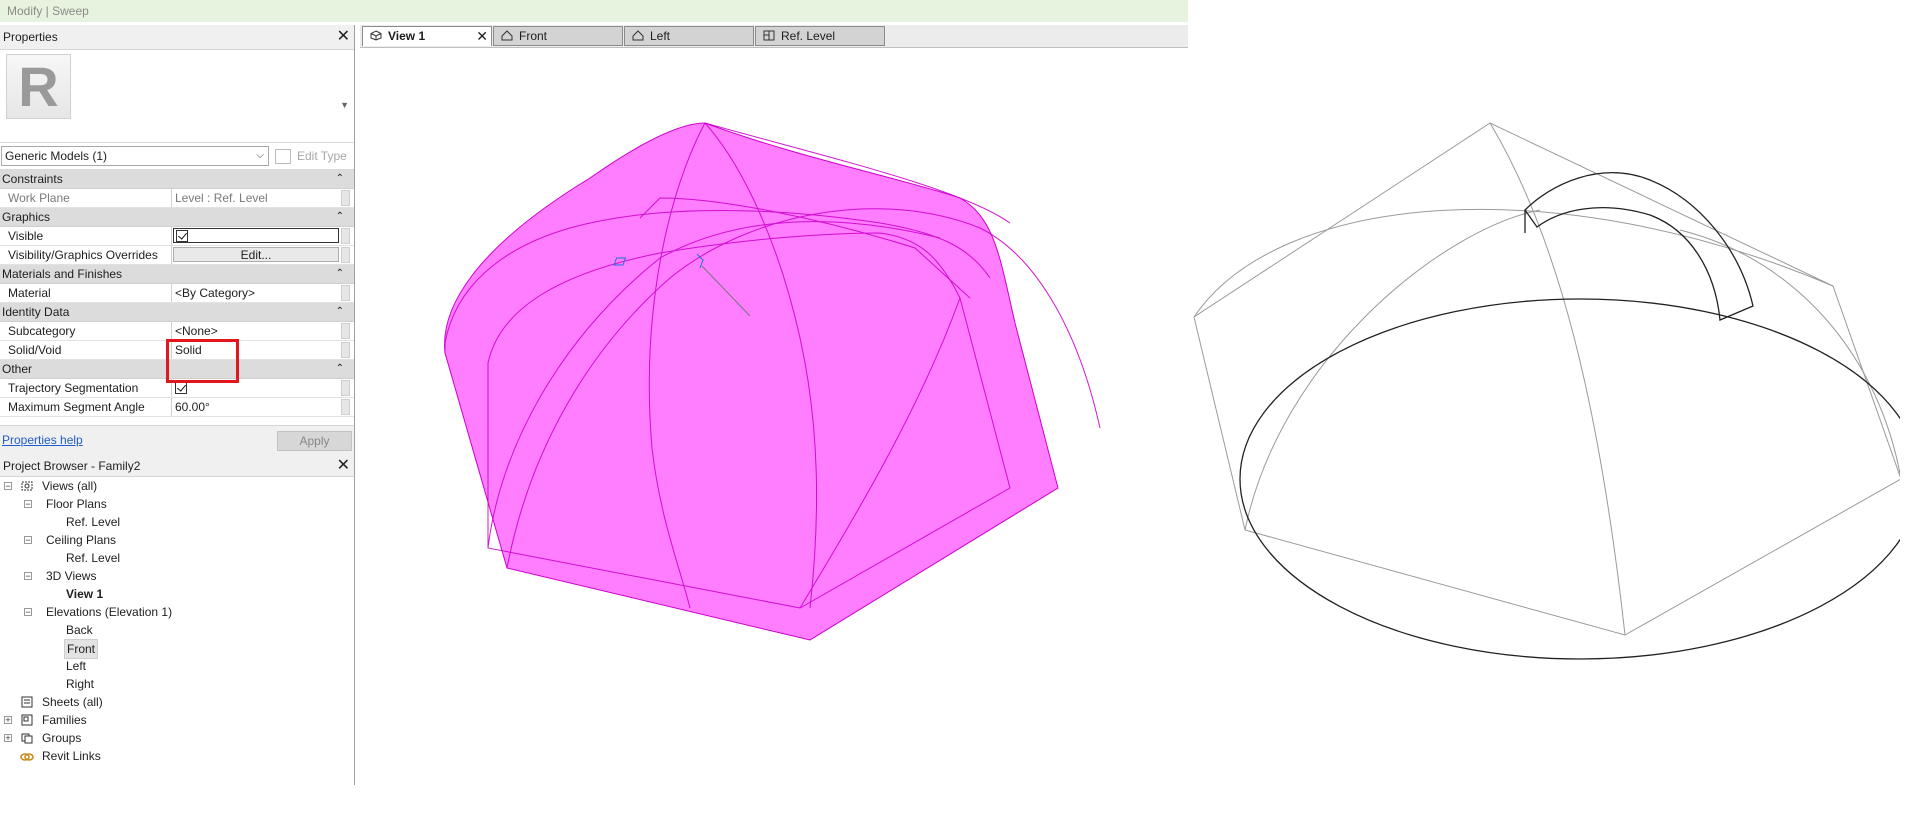 The height and width of the screenshot is (822, 1910). What do you see at coordinates (427, 36) in the screenshot?
I see `tab-view-1: View 1 ✕` at bounding box center [427, 36].